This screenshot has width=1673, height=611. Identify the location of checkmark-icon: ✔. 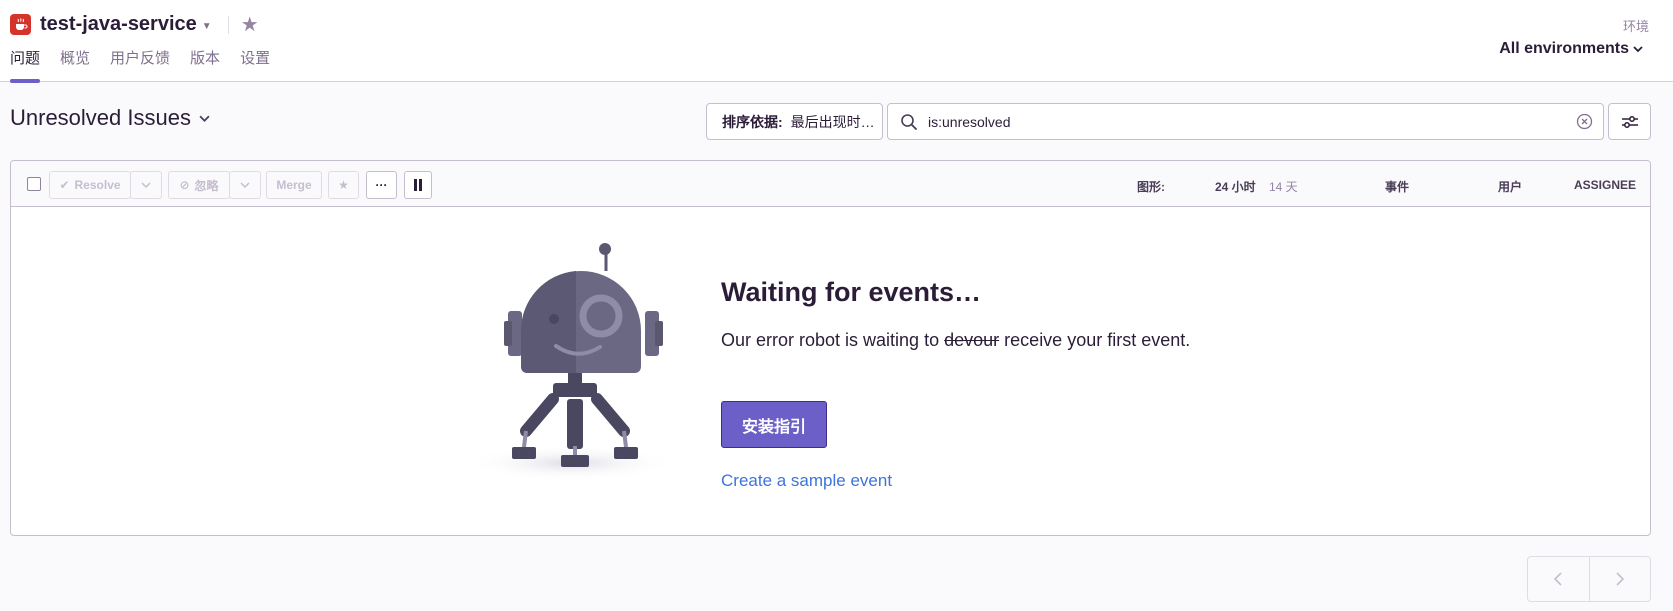
(64, 185).